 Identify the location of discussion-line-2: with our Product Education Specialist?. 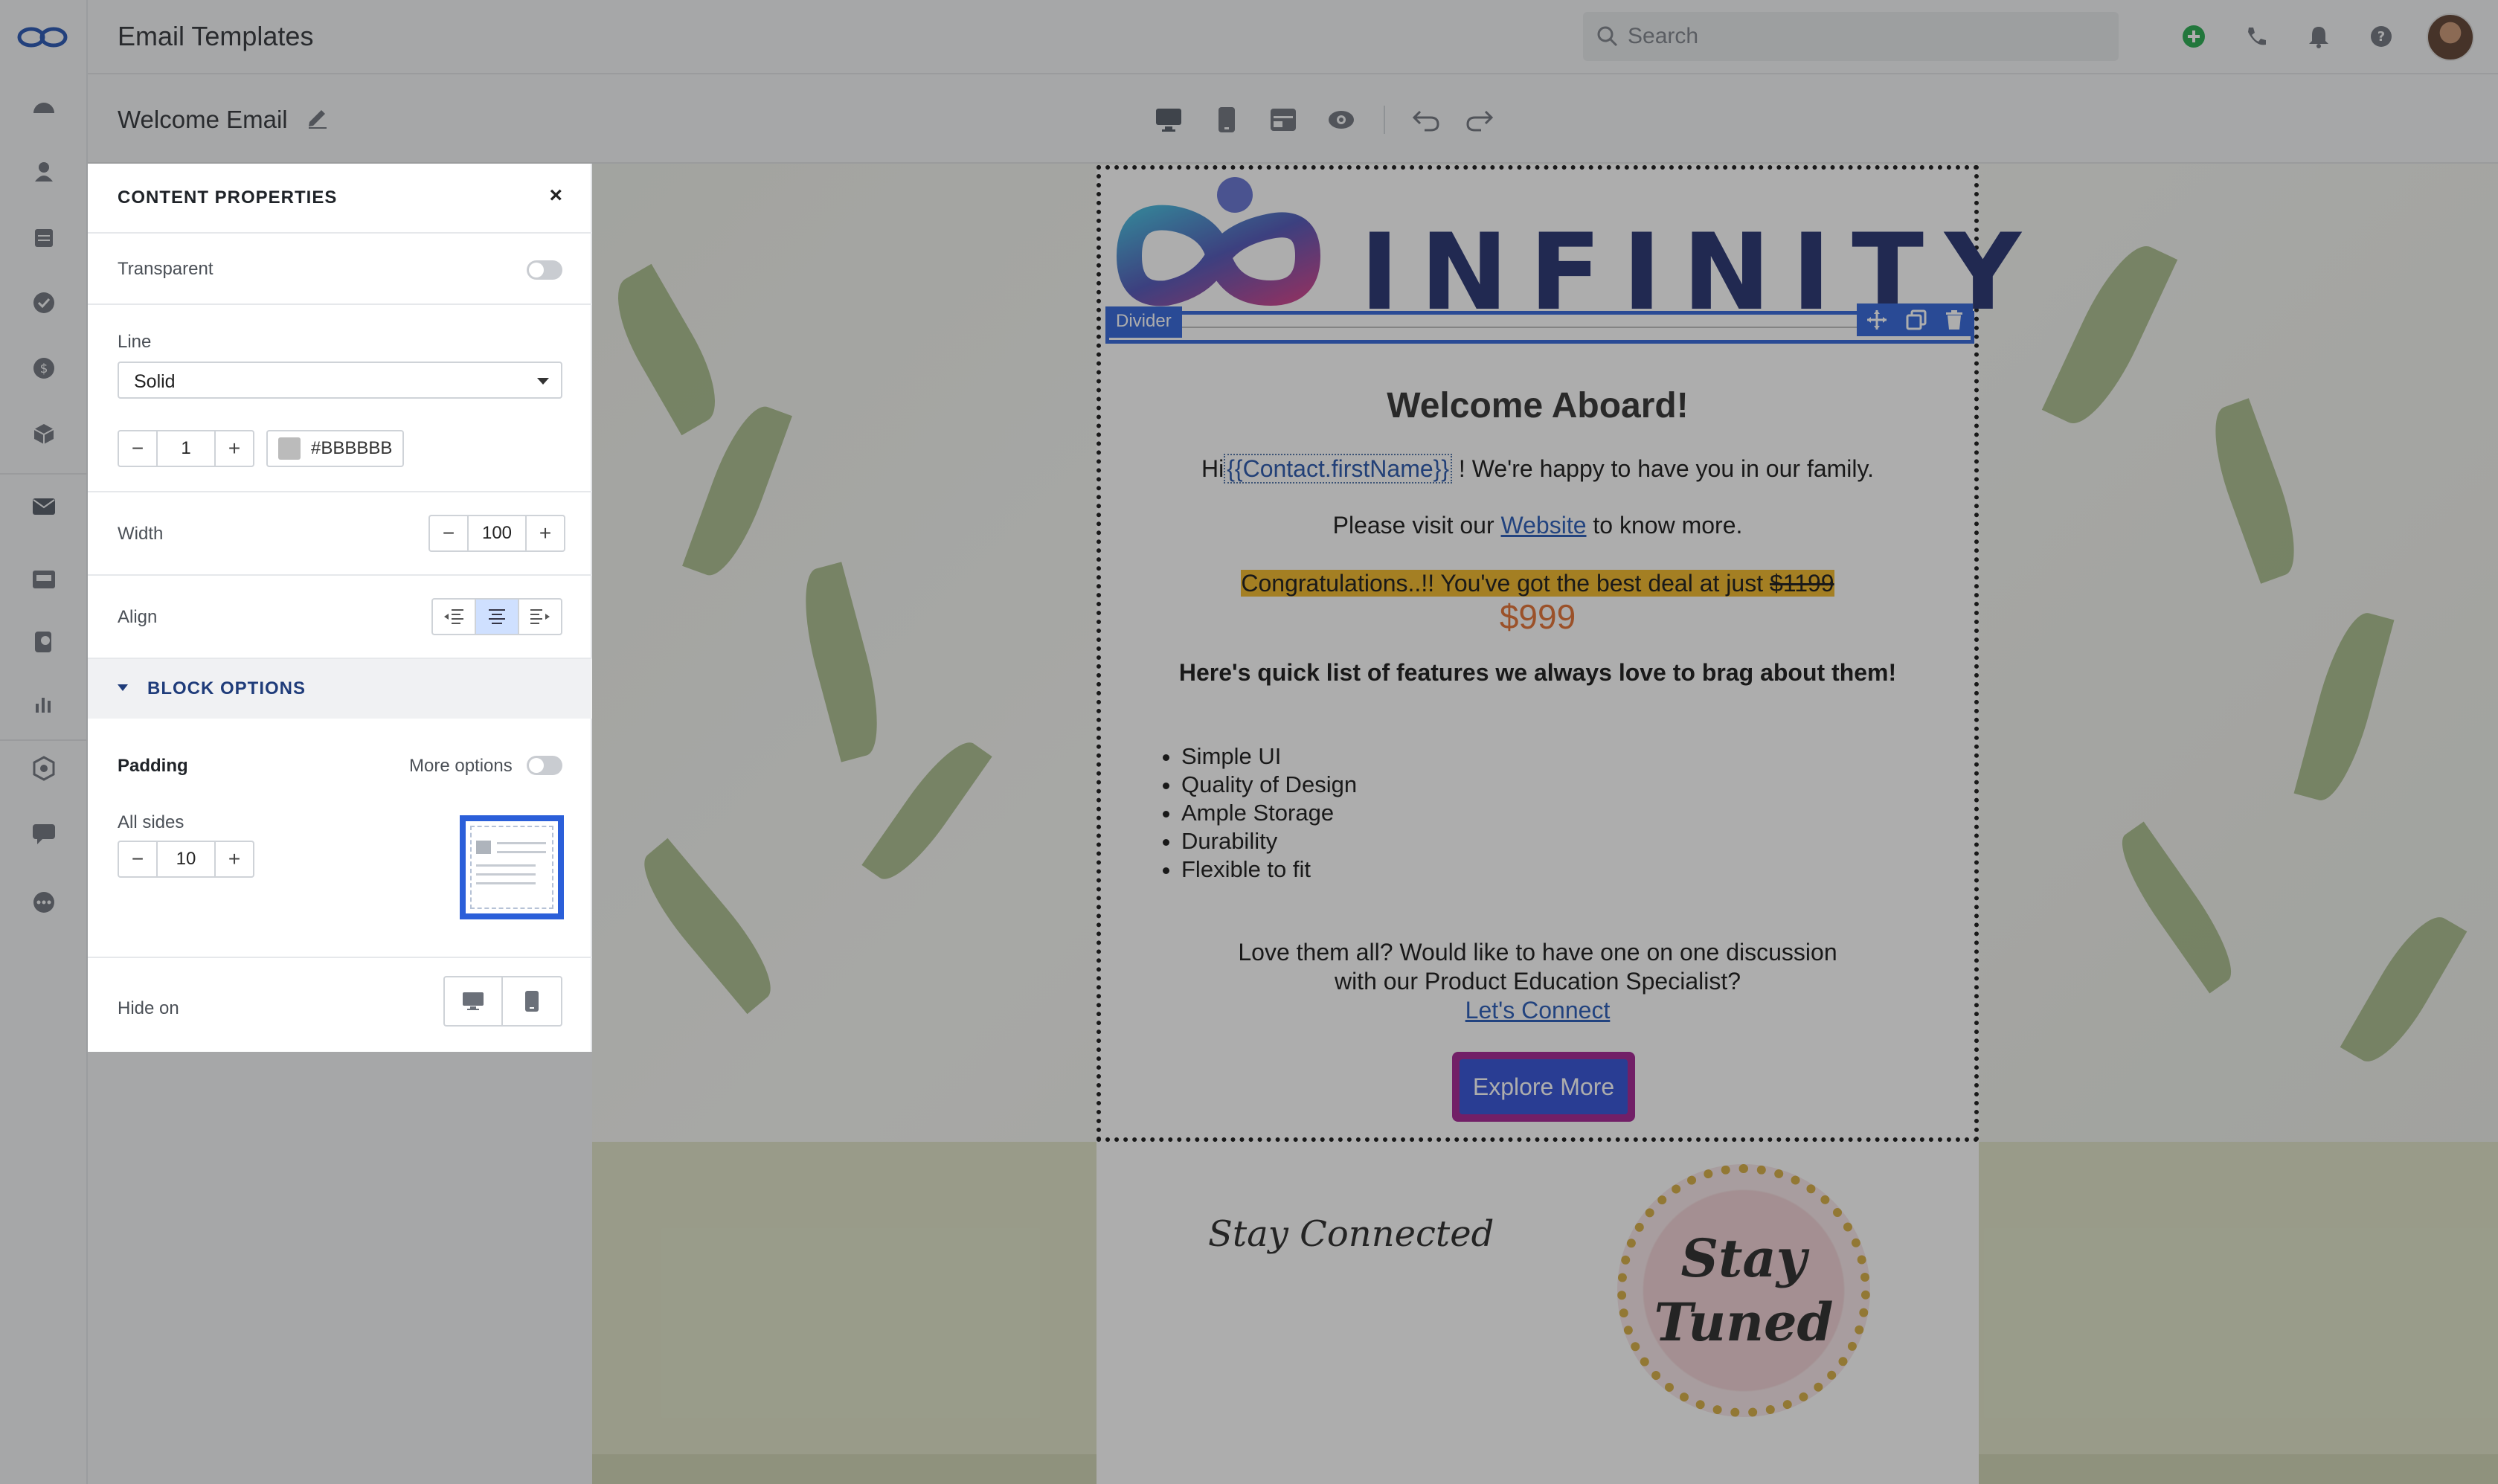
(1537, 981).